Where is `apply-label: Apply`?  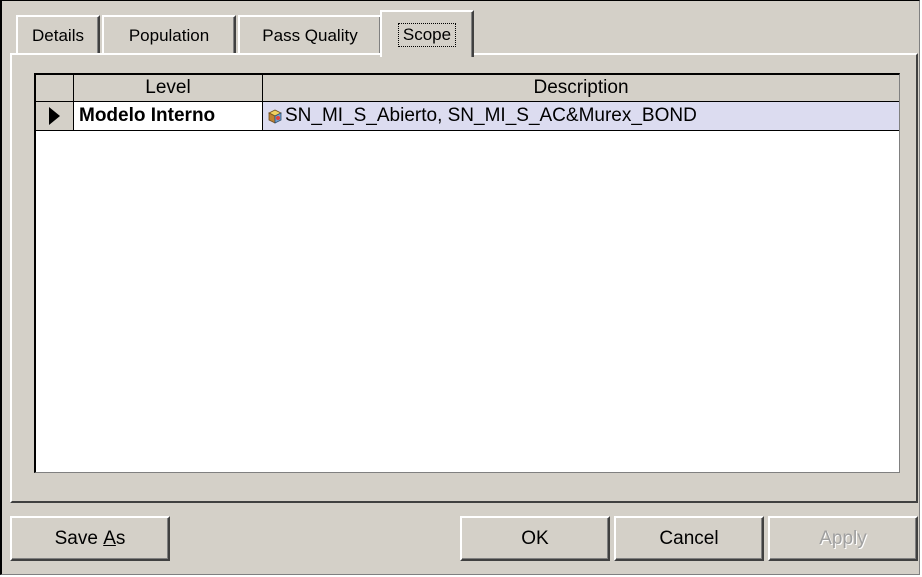 apply-label: Apply is located at coordinates (843, 538).